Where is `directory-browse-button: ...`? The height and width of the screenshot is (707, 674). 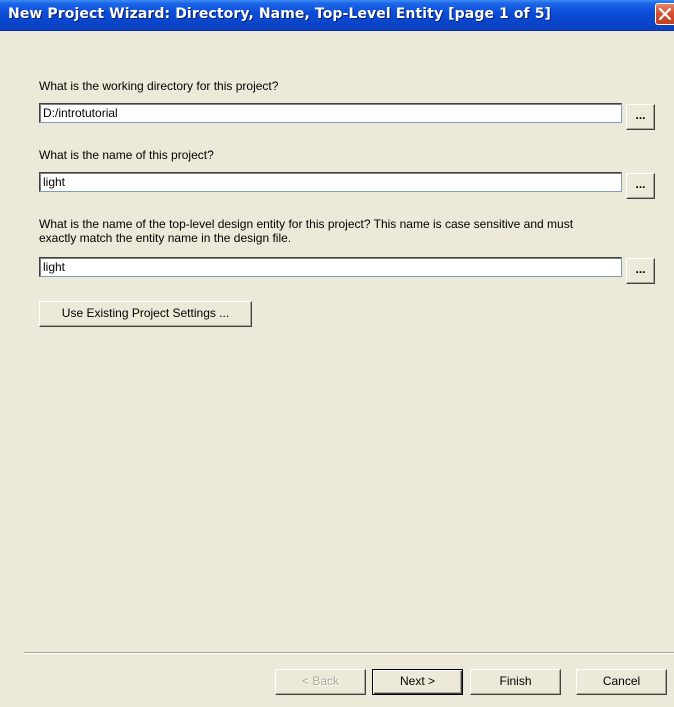
directory-browse-button: ... is located at coordinates (640, 117).